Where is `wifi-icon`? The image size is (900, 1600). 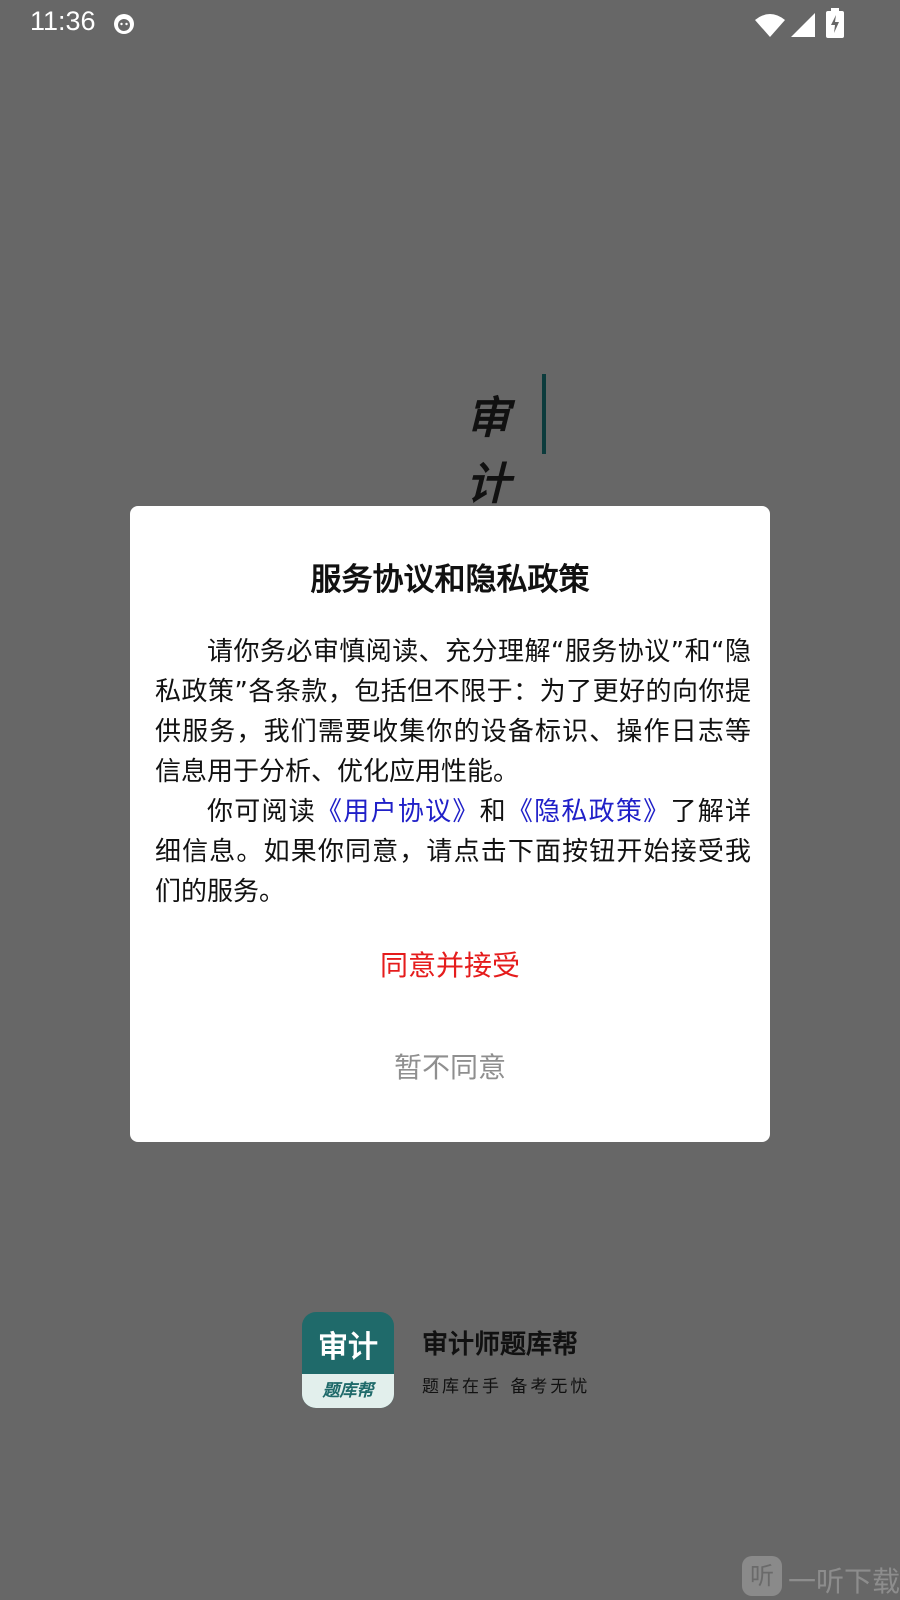
wifi-icon is located at coordinates (770, 25).